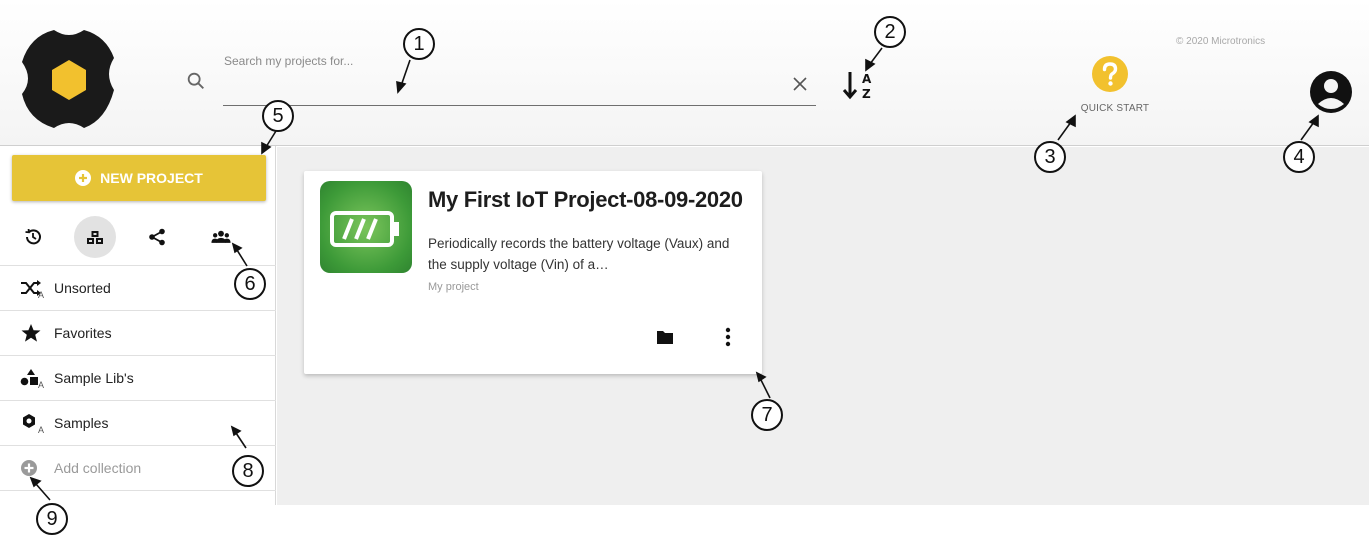 This screenshot has height=540, width=1369. I want to click on clear-icon, so click(800, 84).